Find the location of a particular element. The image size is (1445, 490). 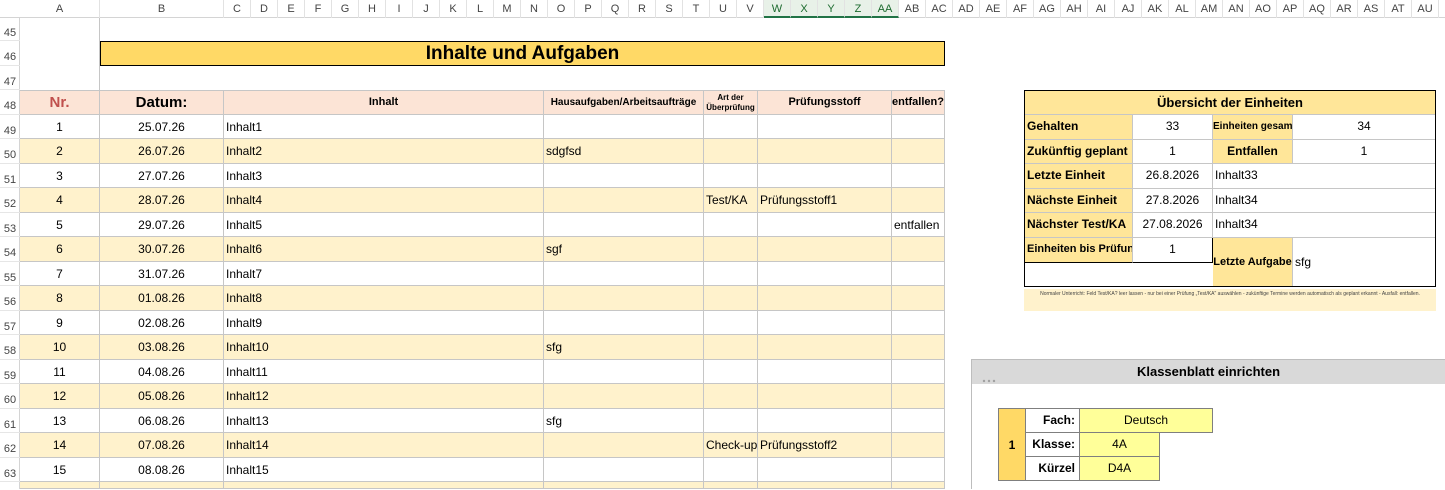

cell-nr: 15 is located at coordinates (60, 470).